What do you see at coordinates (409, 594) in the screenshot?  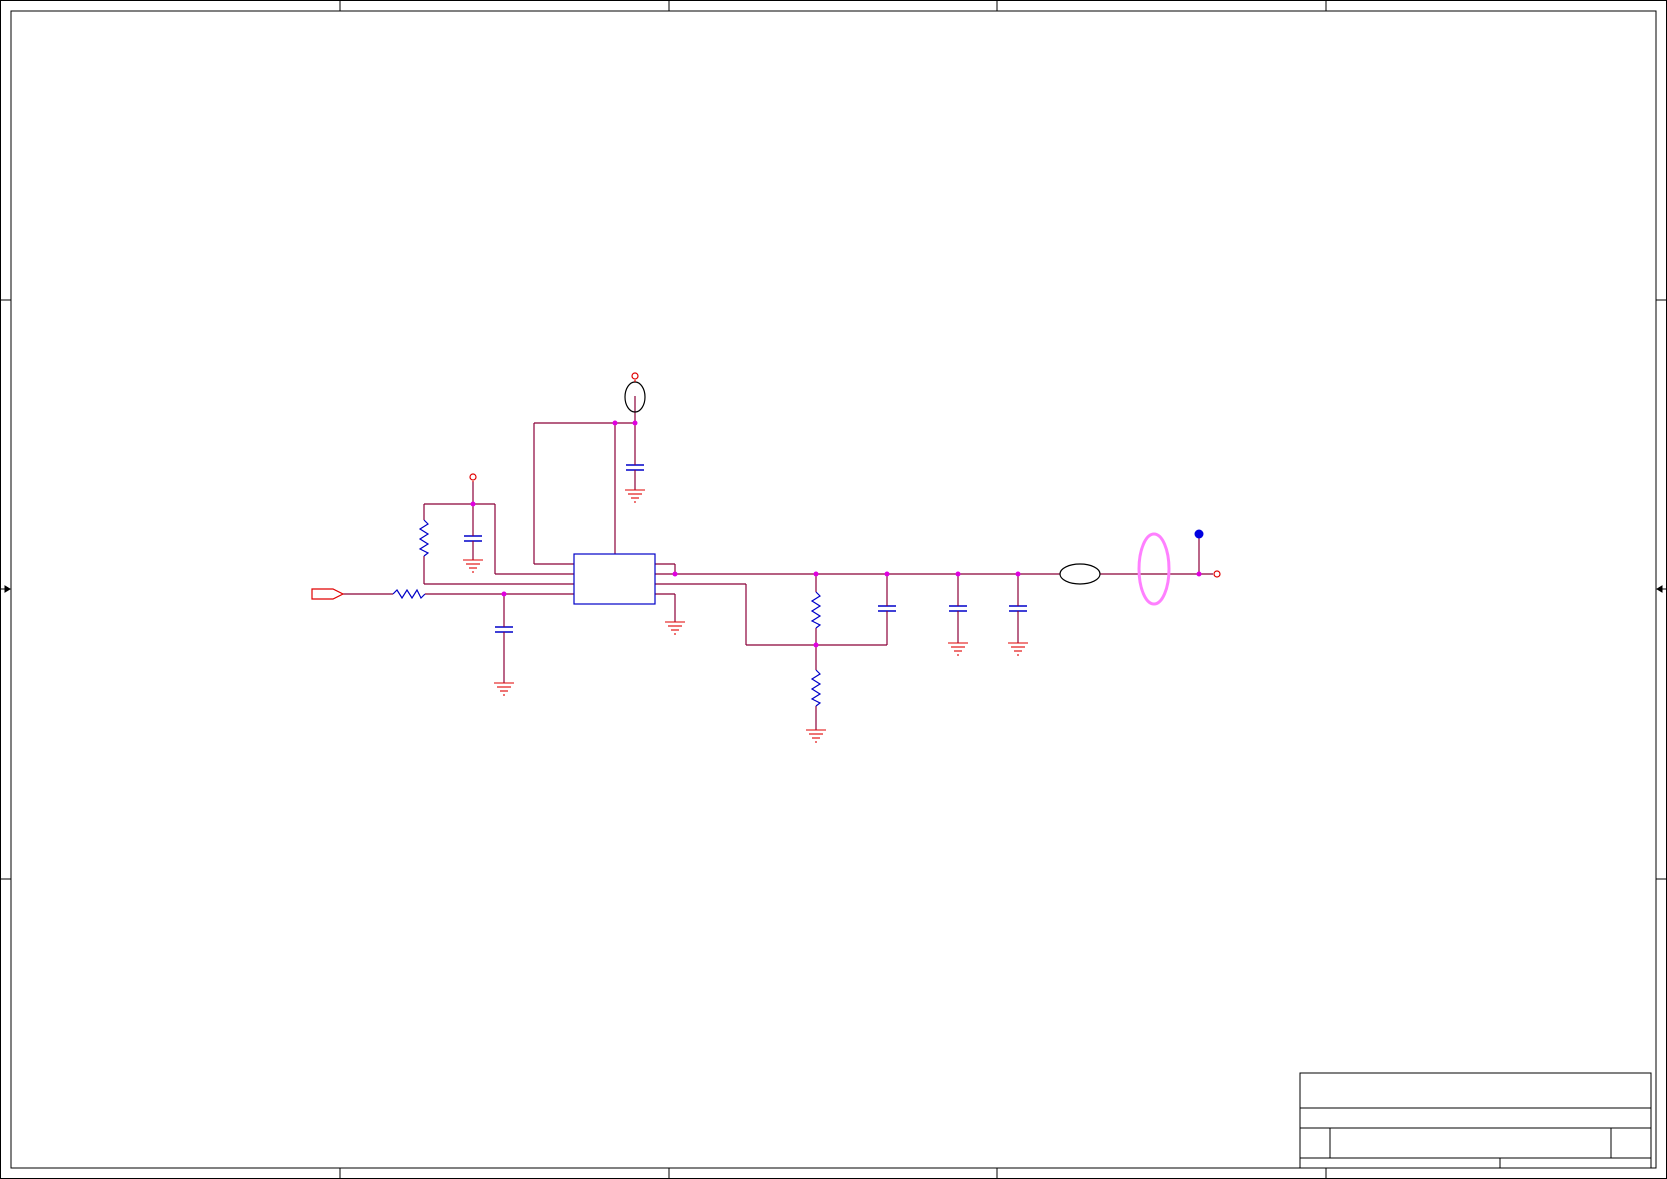 I see `resistor-input` at bounding box center [409, 594].